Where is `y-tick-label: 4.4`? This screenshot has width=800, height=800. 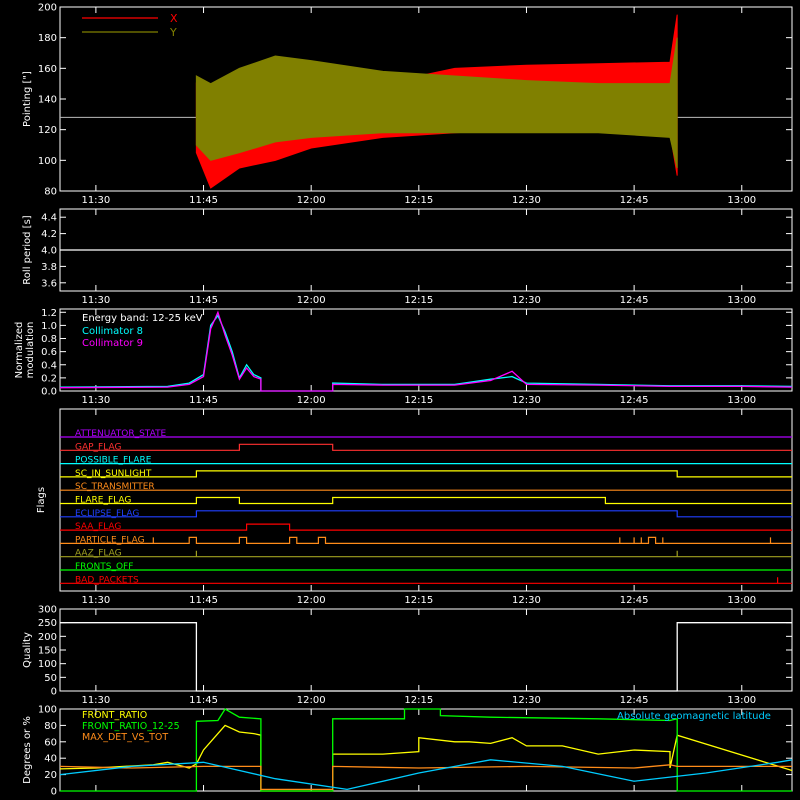 y-tick-label: 4.4 is located at coordinates (49, 218).